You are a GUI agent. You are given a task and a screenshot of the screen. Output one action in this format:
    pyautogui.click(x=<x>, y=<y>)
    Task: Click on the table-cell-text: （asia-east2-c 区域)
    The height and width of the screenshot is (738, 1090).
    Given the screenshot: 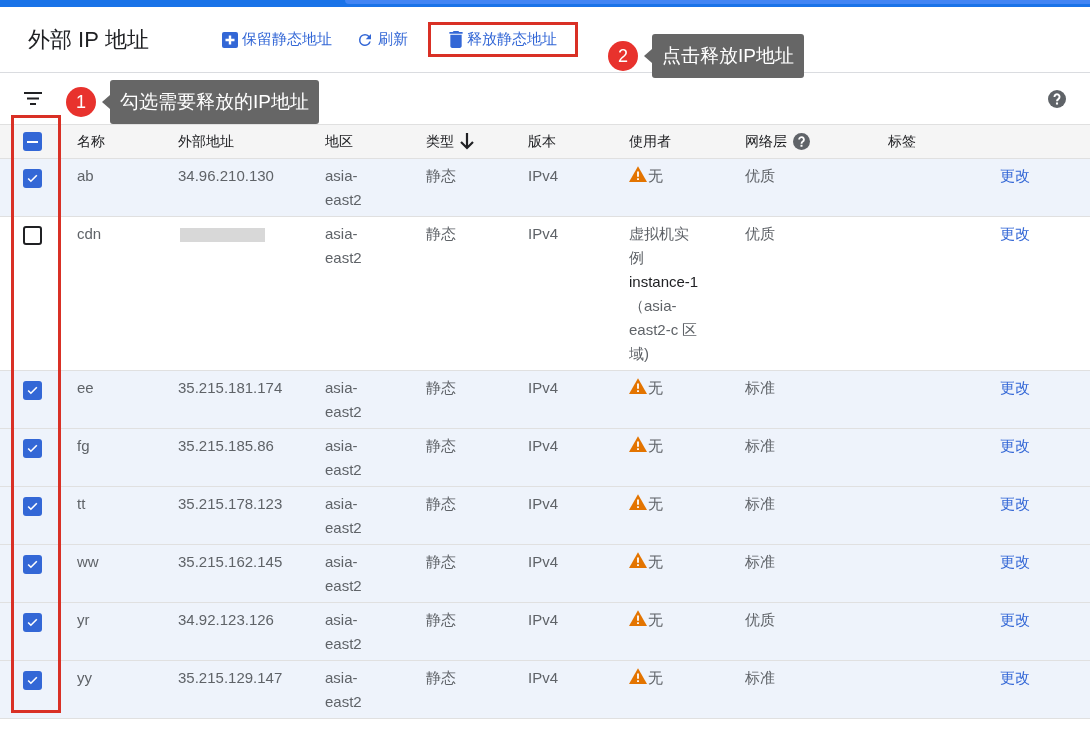 What is the action you would take?
    pyautogui.click(x=664, y=330)
    